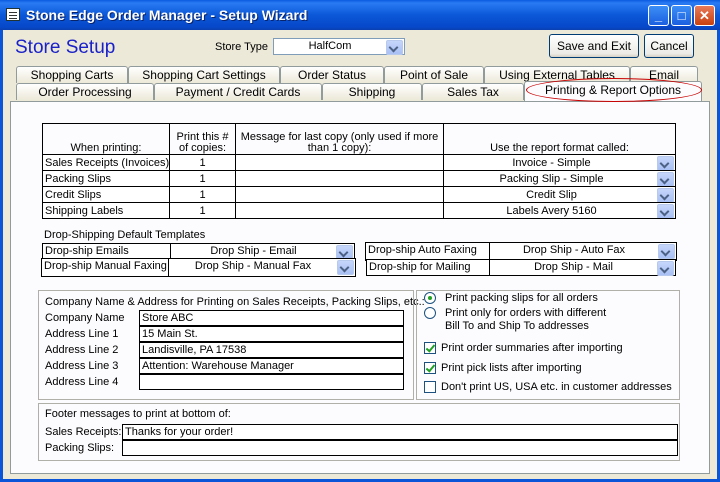 This screenshot has width=720, height=482. What do you see at coordinates (332, 74) in the screenshot?
I see `tab-order-status: Order Status` at bounding box center [332, 74].